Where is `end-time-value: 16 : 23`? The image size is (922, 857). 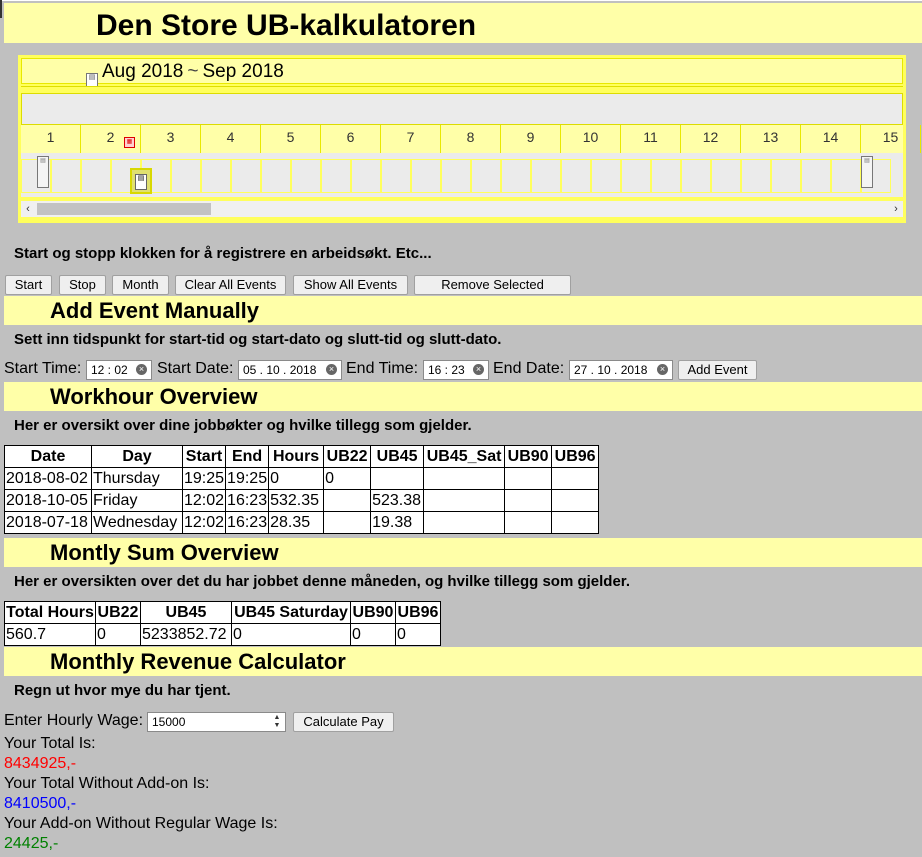 end-time-value: 16 : 23 is located at coordinates (446, 370).